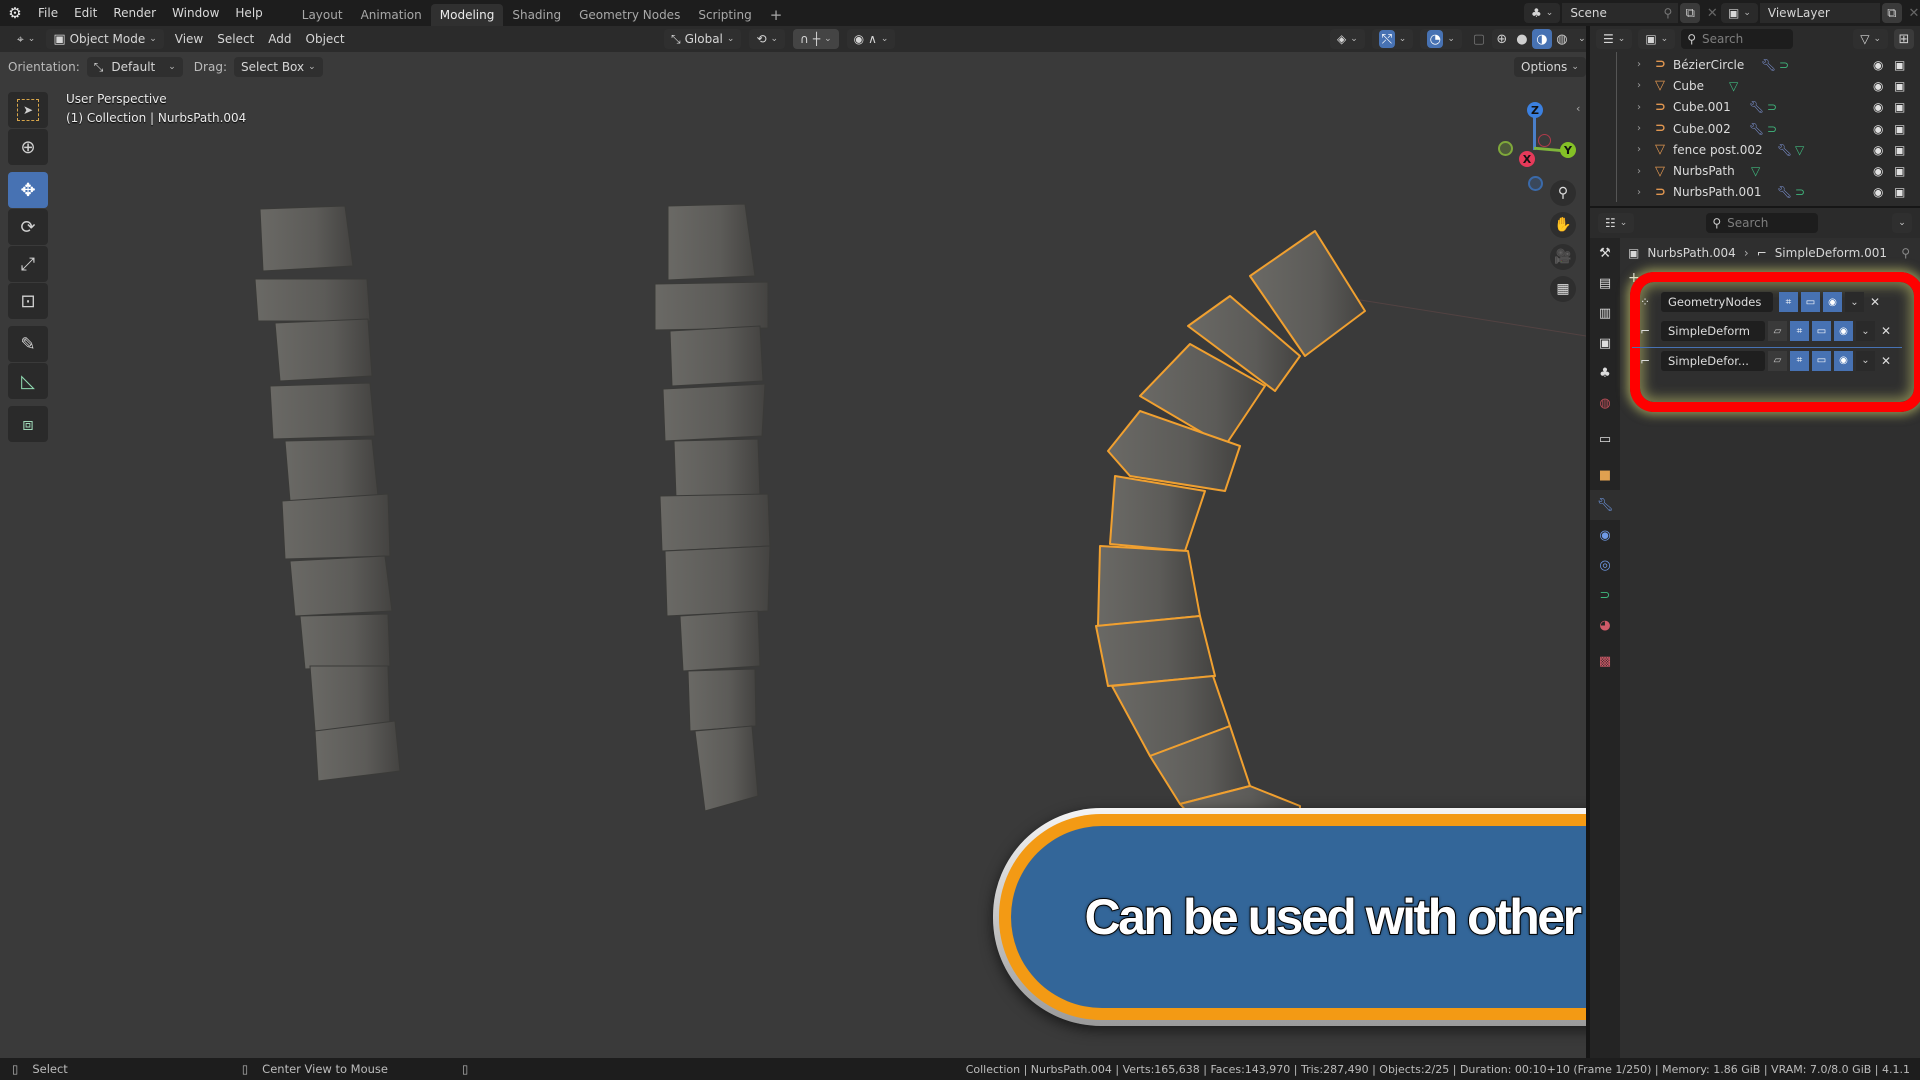 The image size is (1920, 1080). I want to click on new-scene-icon: ⧉, so click(1690, 13).